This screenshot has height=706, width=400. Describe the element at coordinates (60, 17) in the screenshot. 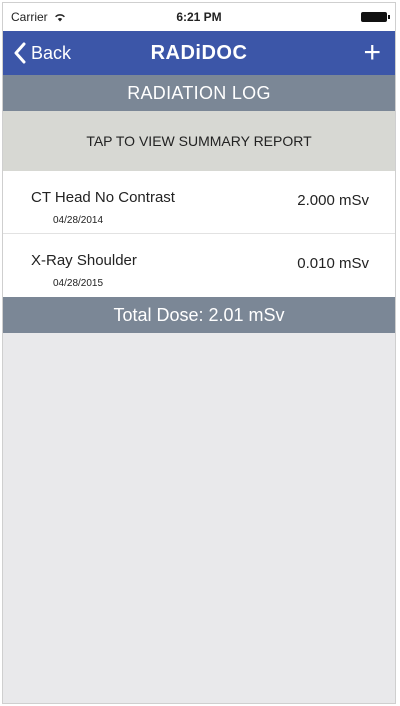

I see `wifi-icon` at that location.